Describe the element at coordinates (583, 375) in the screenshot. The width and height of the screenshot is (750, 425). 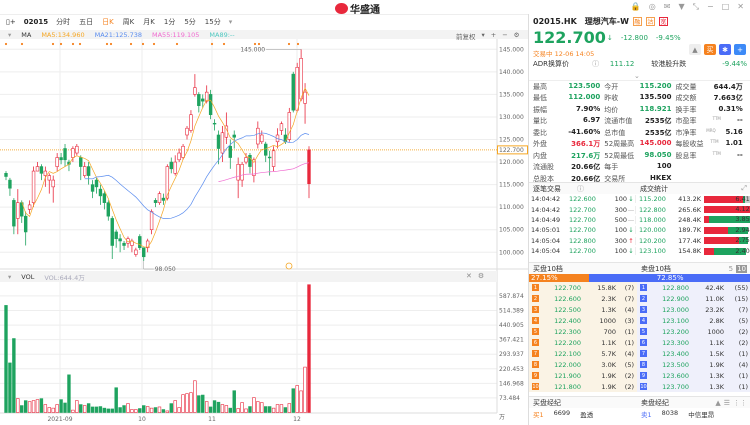
I see `bid-level: 9 121.900 1.9K (2)` at that location.